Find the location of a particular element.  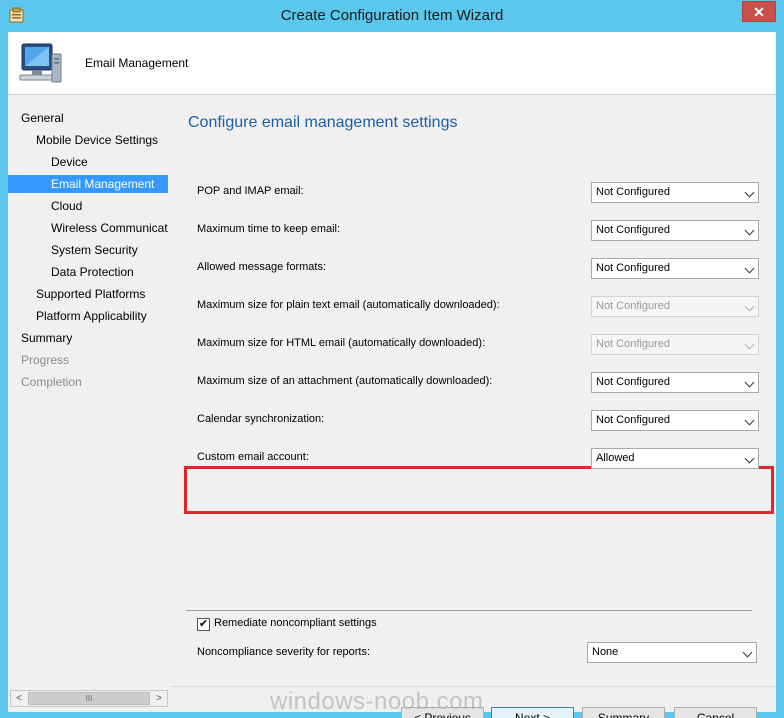

footer-divider is located at coordinates (473, 686).